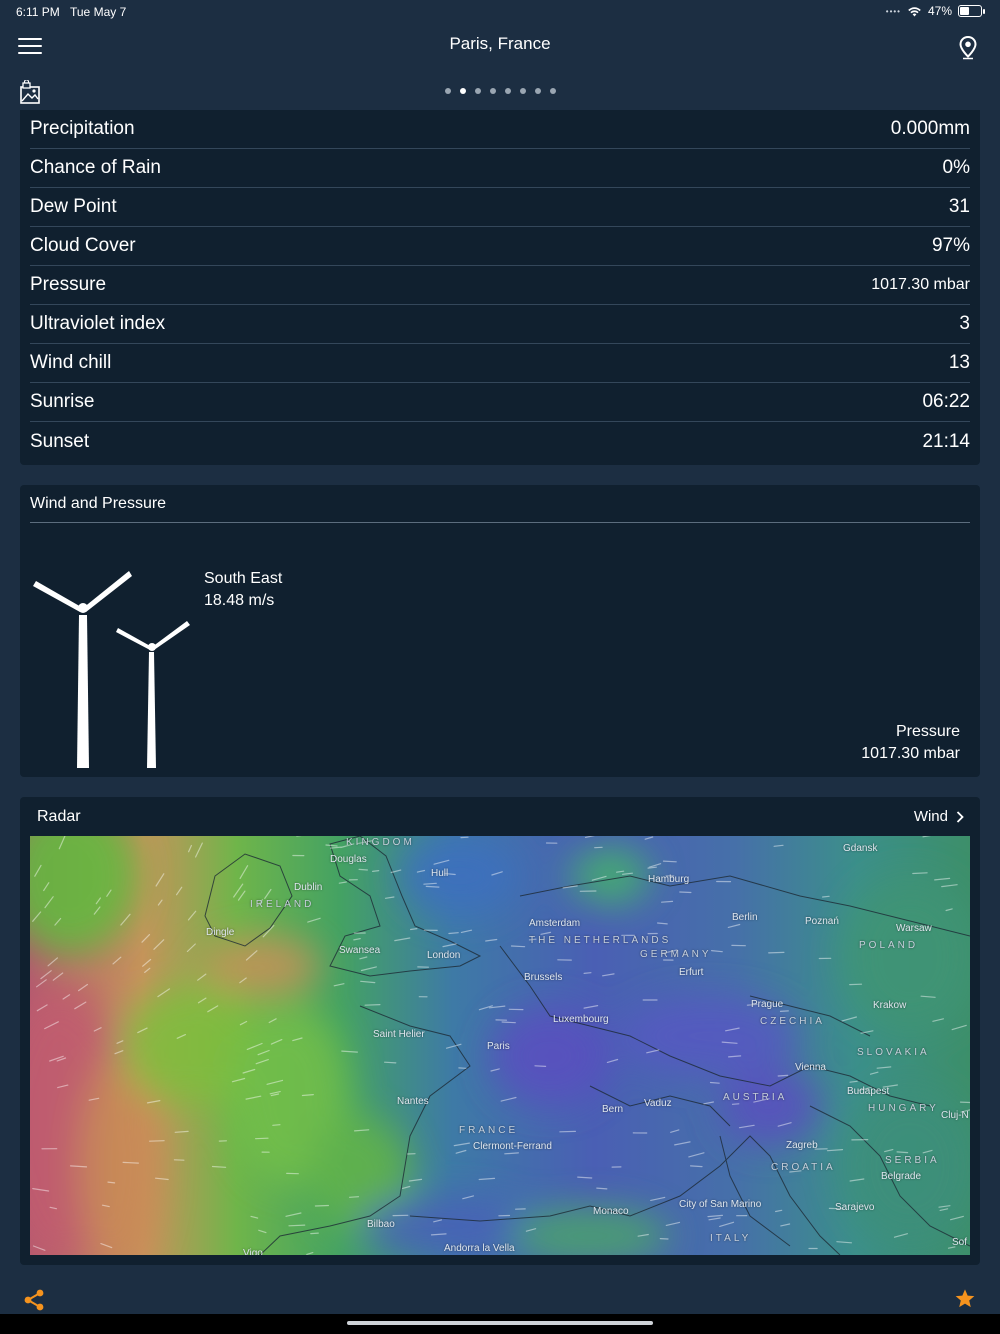  I want to click on radar-title: Radar, so click(59, 816).